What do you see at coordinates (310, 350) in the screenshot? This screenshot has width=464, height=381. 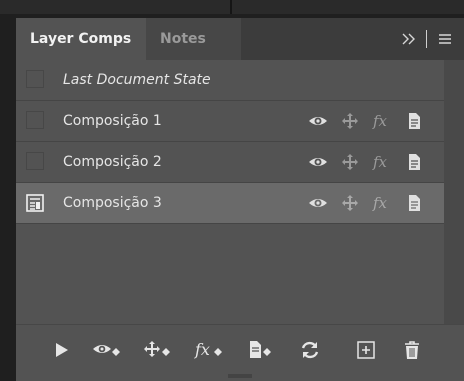 I see `refresh-icon` at bounding box center [310, 350].